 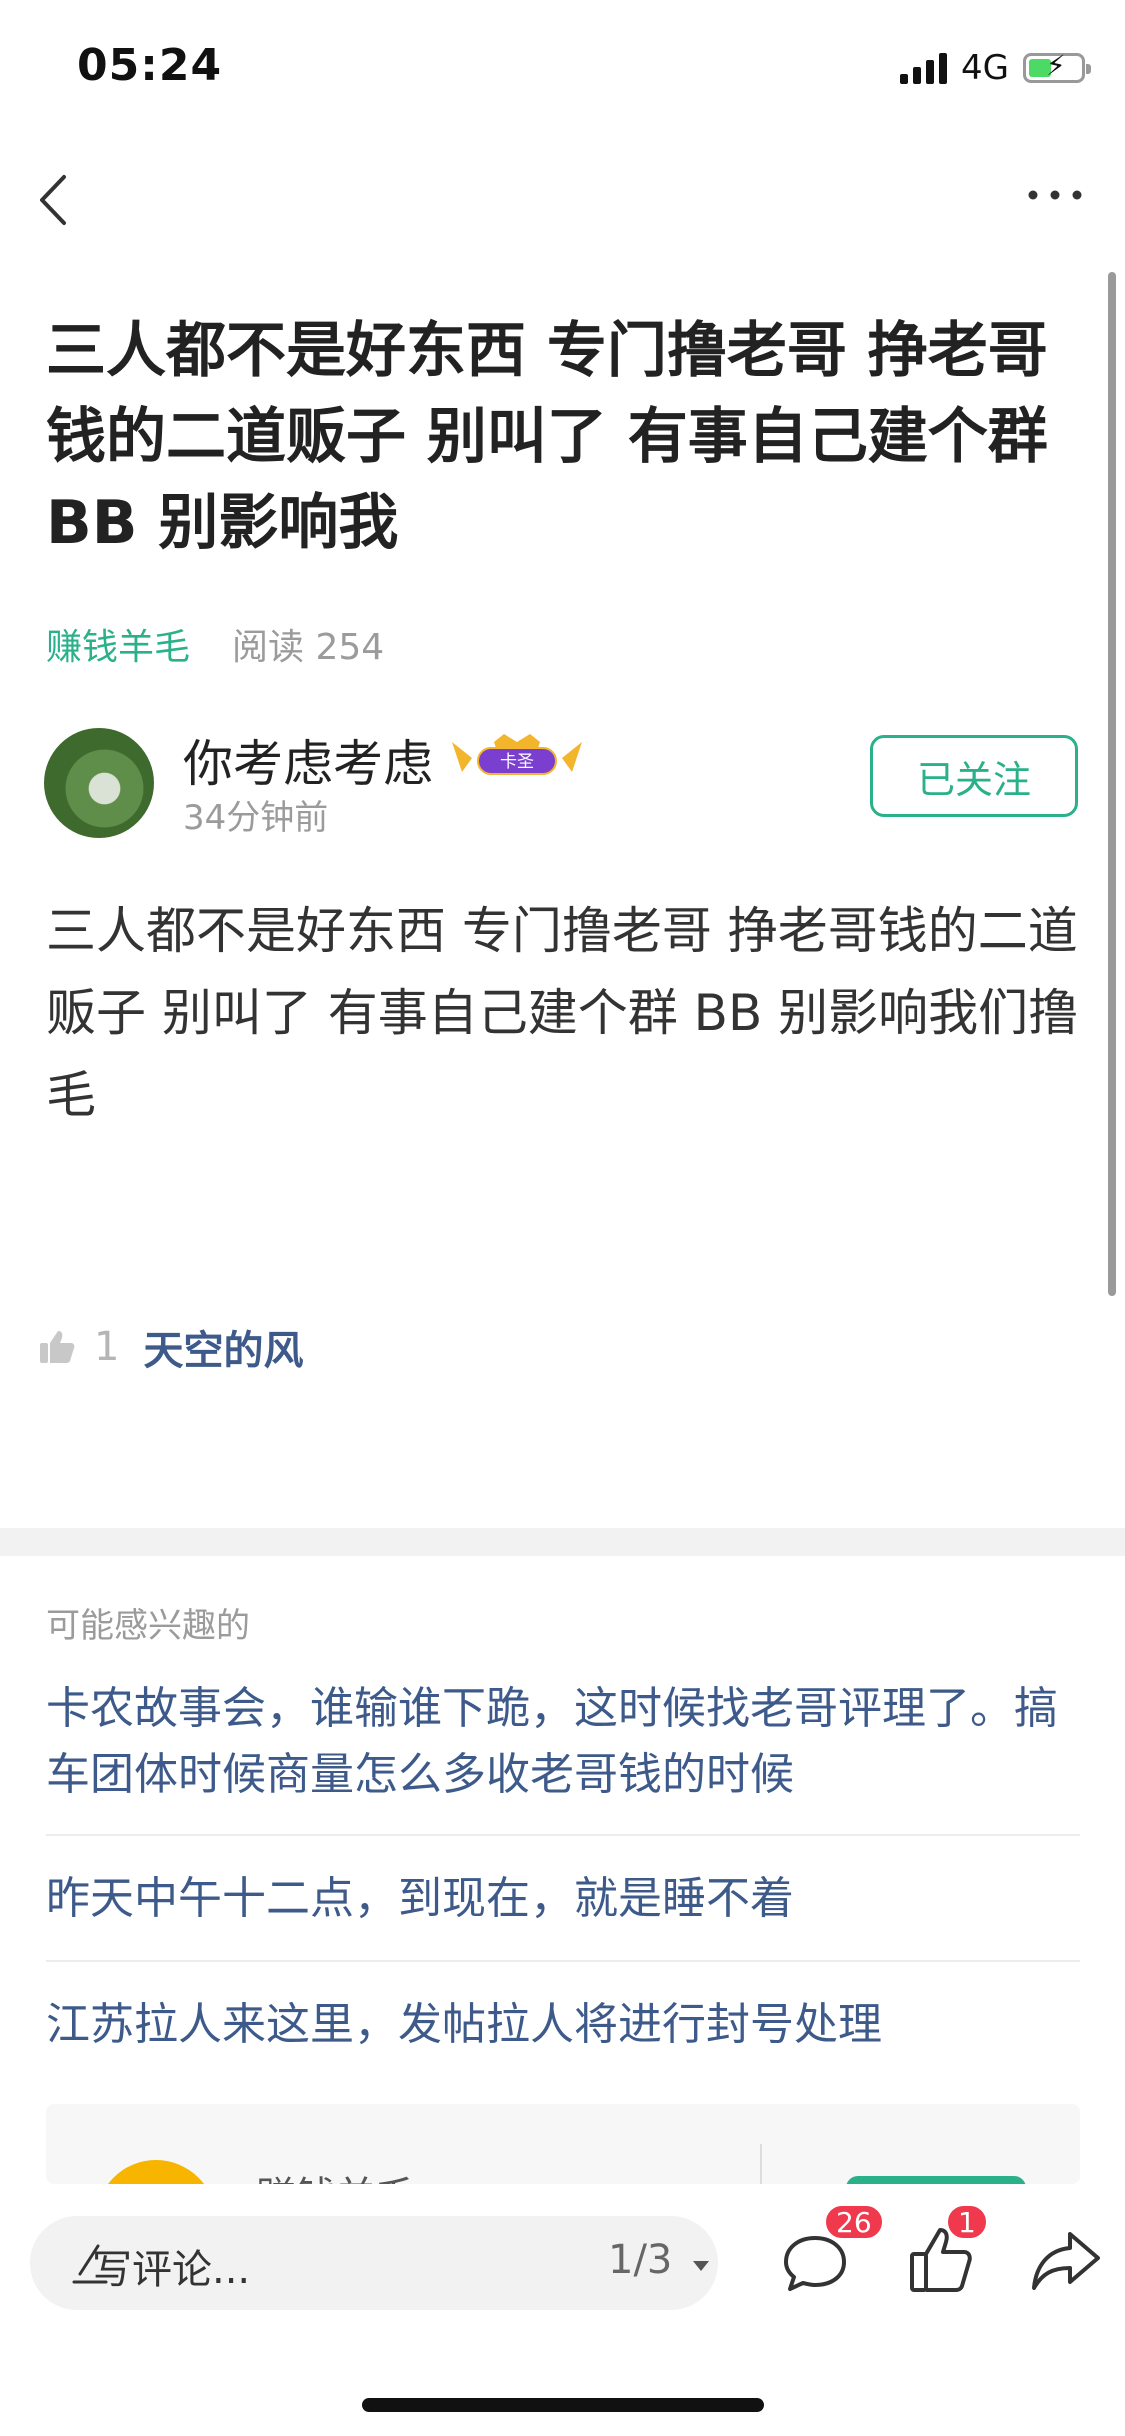 I want to click on share-icon, so click(x=1066, y=2261).